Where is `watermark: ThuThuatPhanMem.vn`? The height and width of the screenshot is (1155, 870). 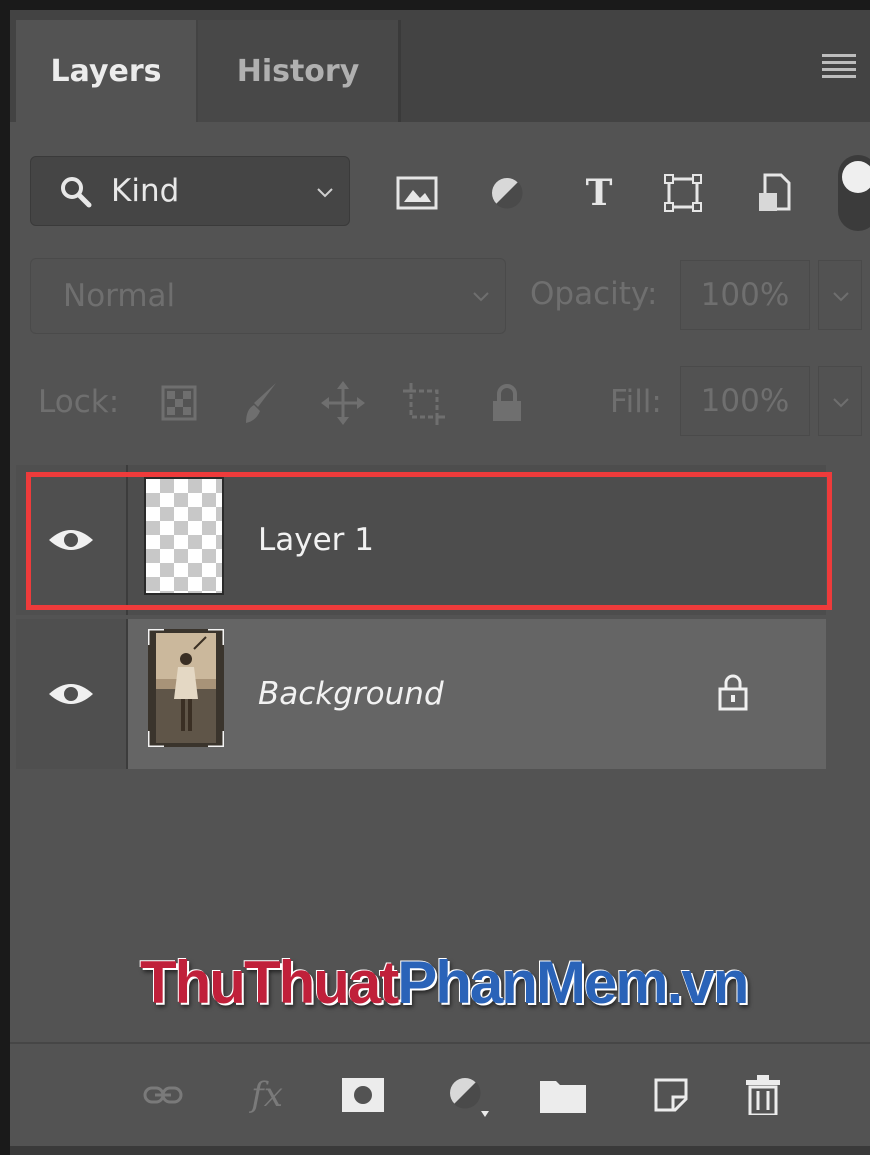 watermark: ThuThuatPhanMem.vn is located at coordinates (444, 982).